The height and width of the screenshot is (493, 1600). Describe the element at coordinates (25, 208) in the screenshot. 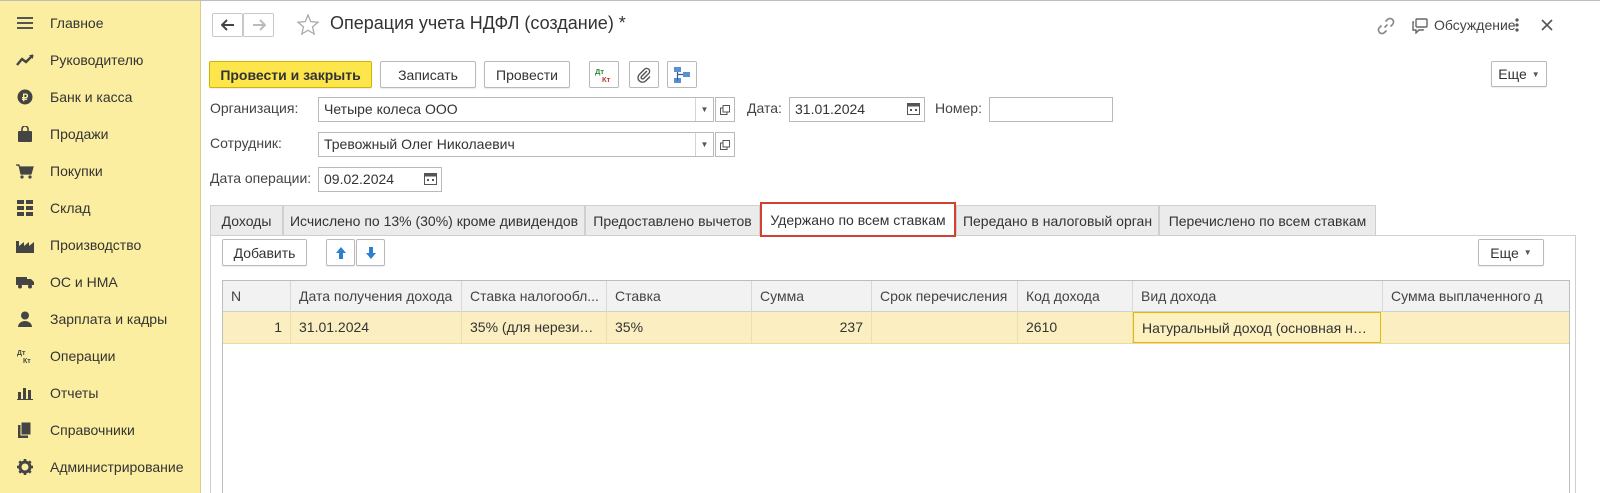

I see `warehouse-icon` at that location.